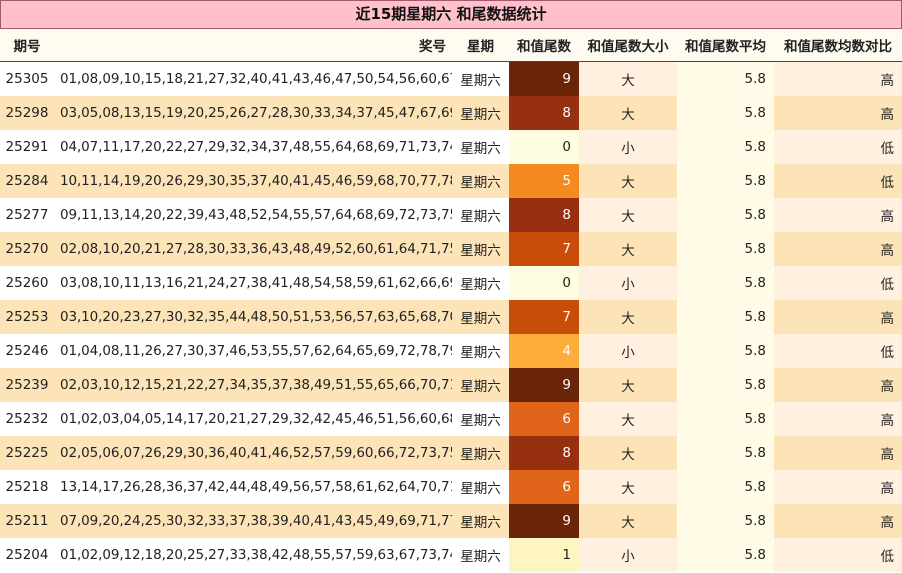  Describe the element at coordinates (725, 45) in the screenshot. I see `header-avg: 和值尾数平均` at that location.